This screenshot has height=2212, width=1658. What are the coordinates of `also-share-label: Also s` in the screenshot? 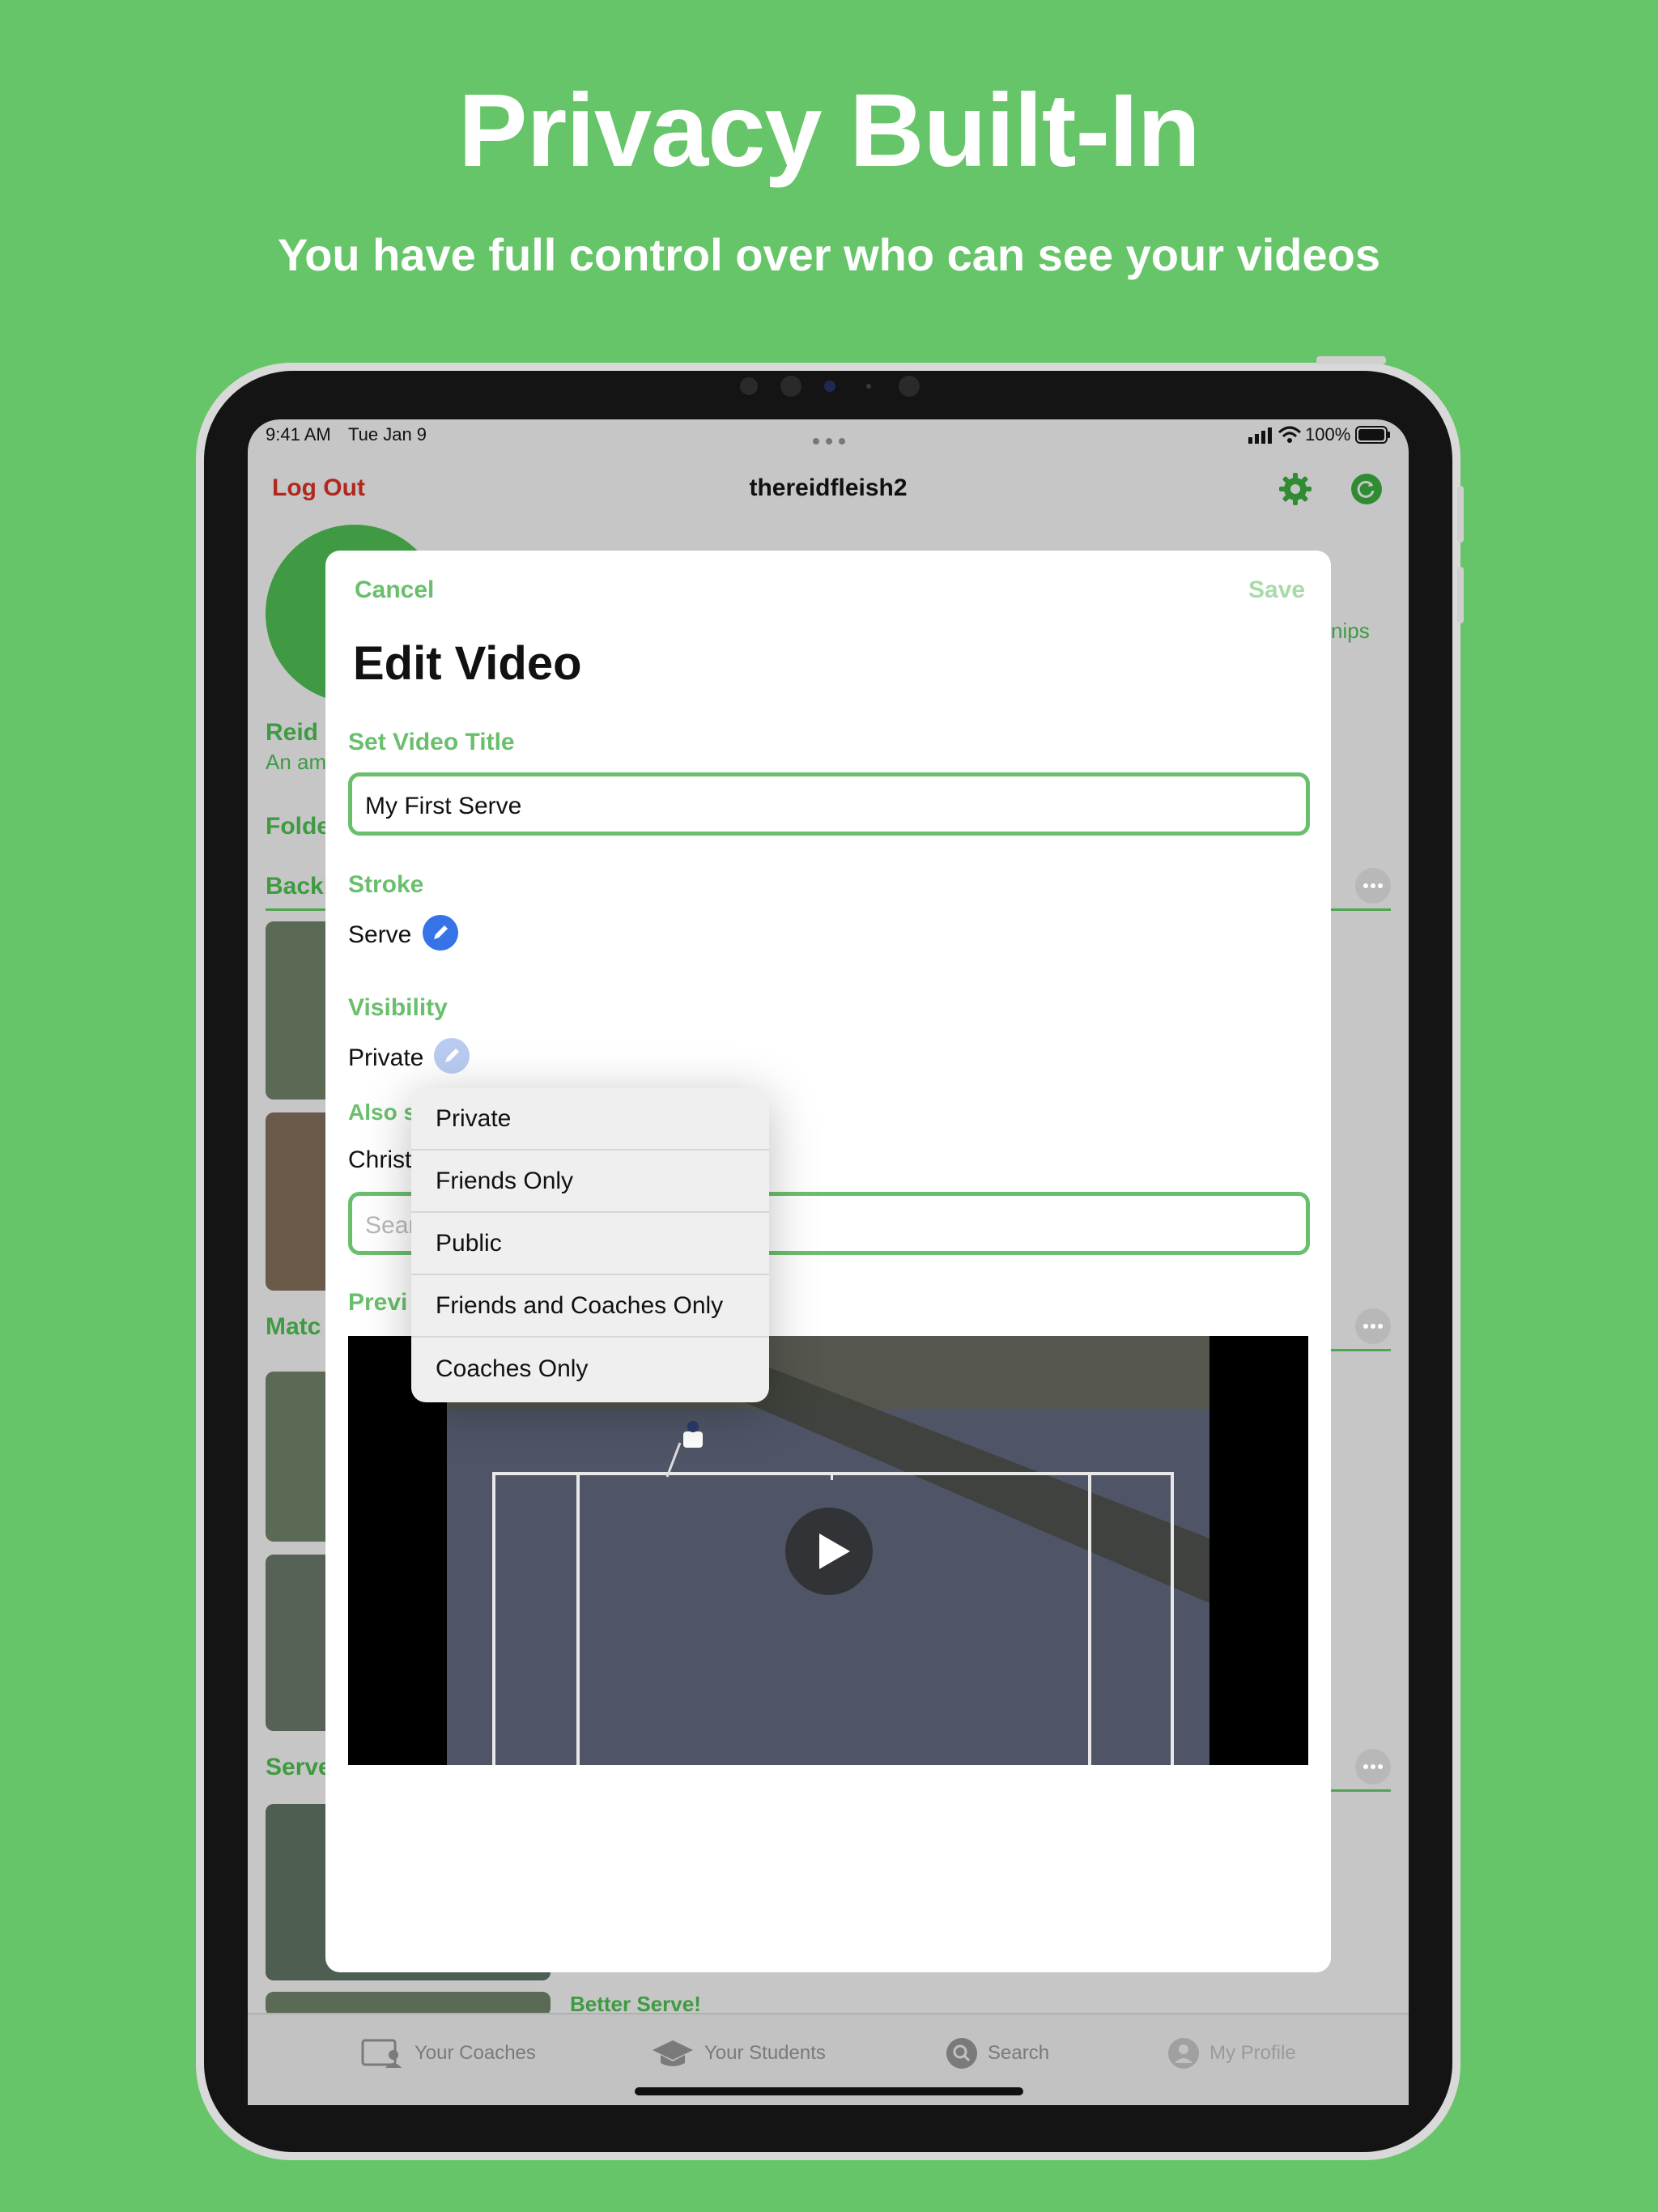 It's located at (382, 1112).